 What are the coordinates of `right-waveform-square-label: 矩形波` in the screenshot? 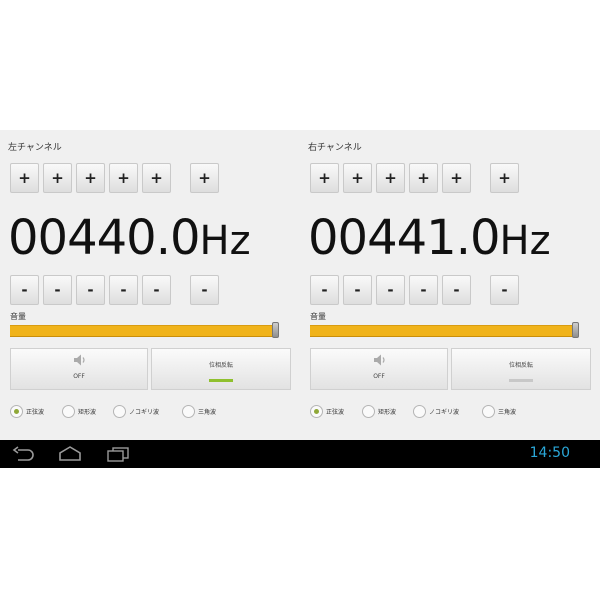 It's located at (387, 412).